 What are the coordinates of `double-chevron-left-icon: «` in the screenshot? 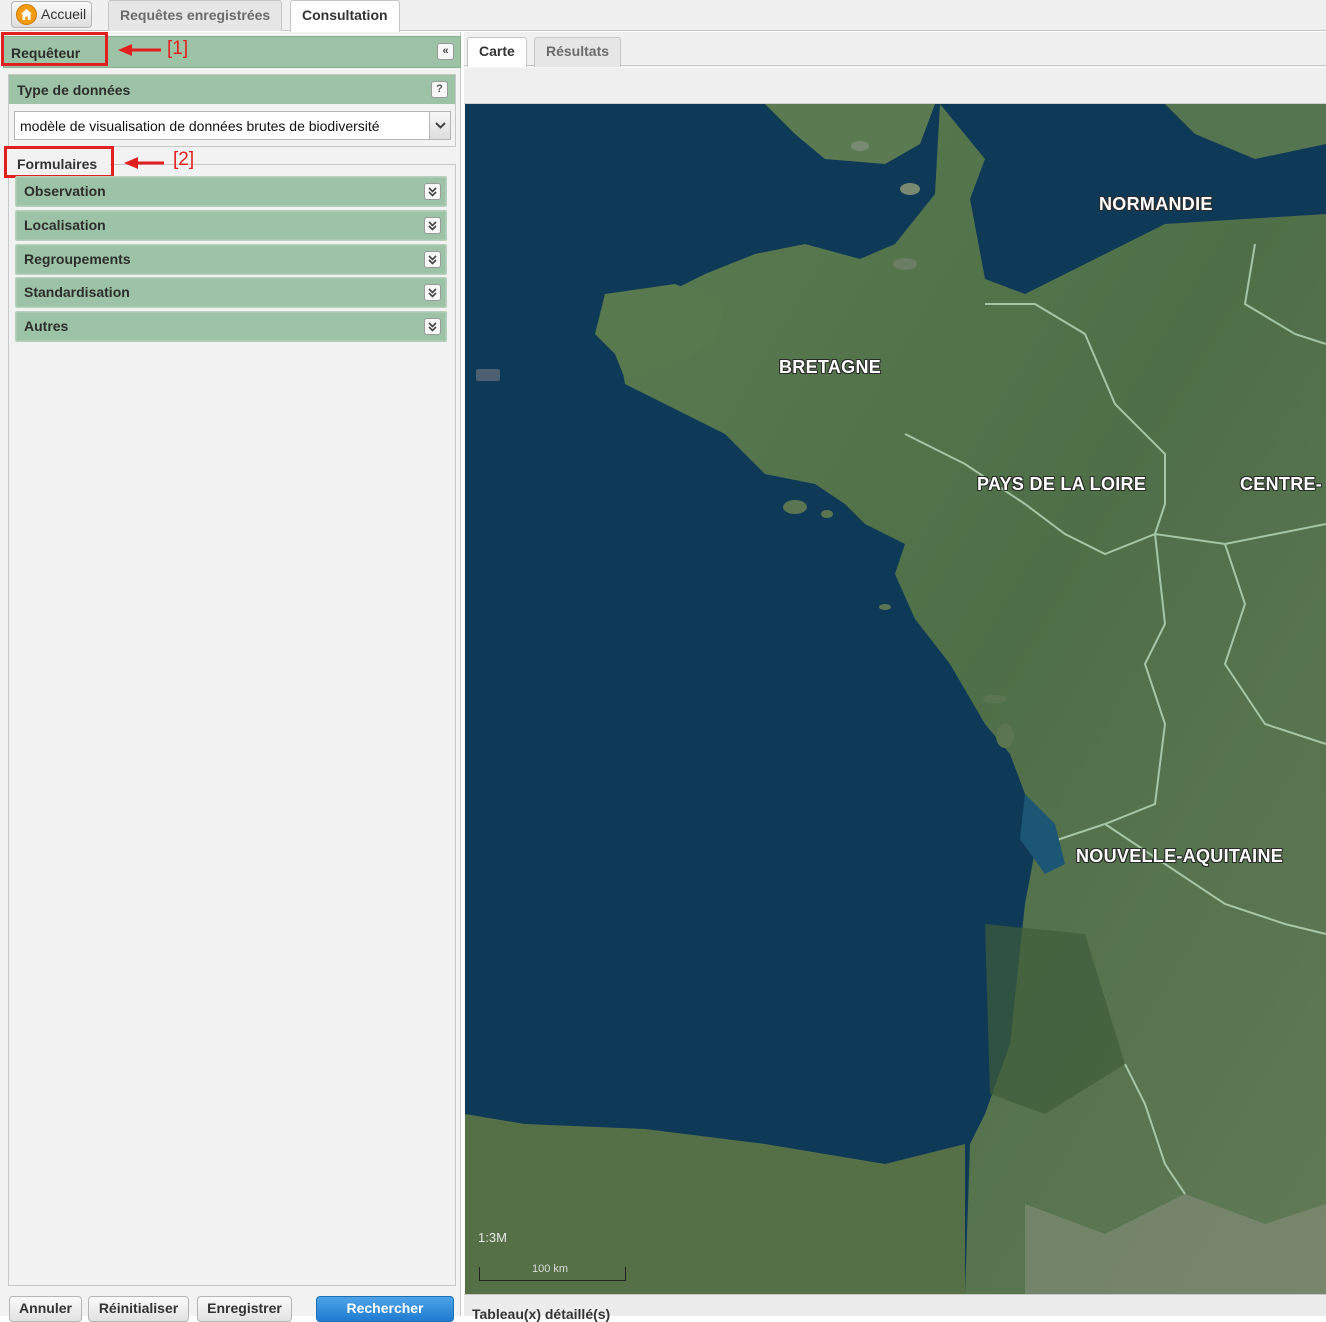 It's located at (445, 51).